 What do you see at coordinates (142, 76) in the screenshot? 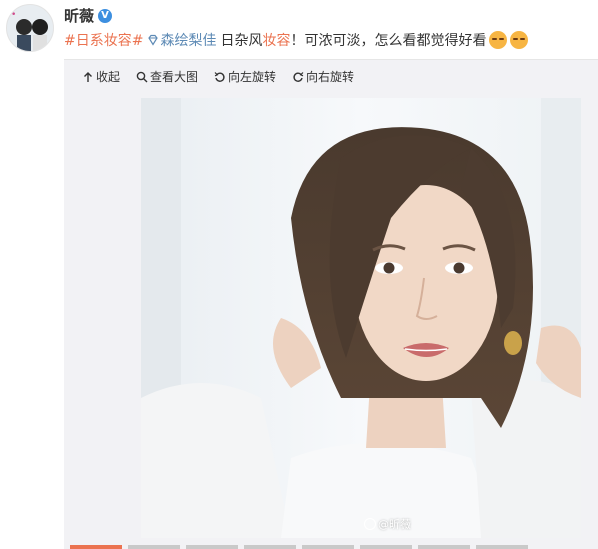
I see `search-icon` at bounding box center [142, 76].